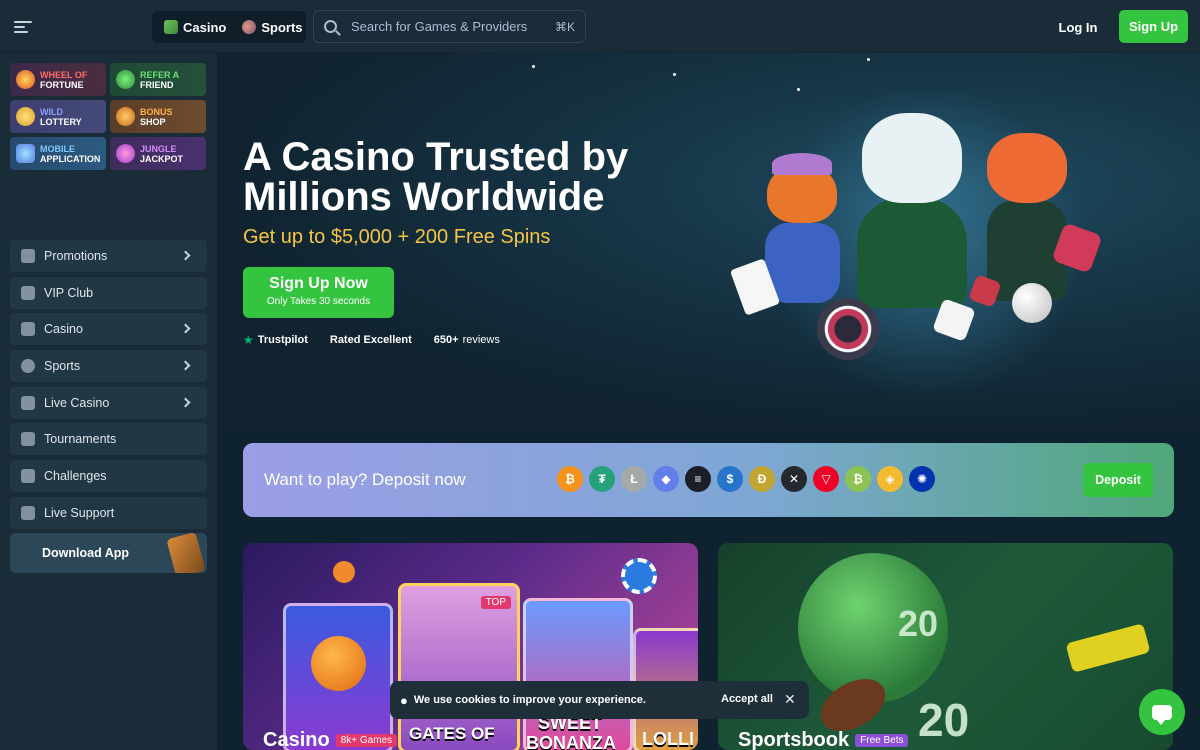 Image resolution: width=1200 pixels, height=750 pixels. I want to click on lottery-icon, so click(25, 116).